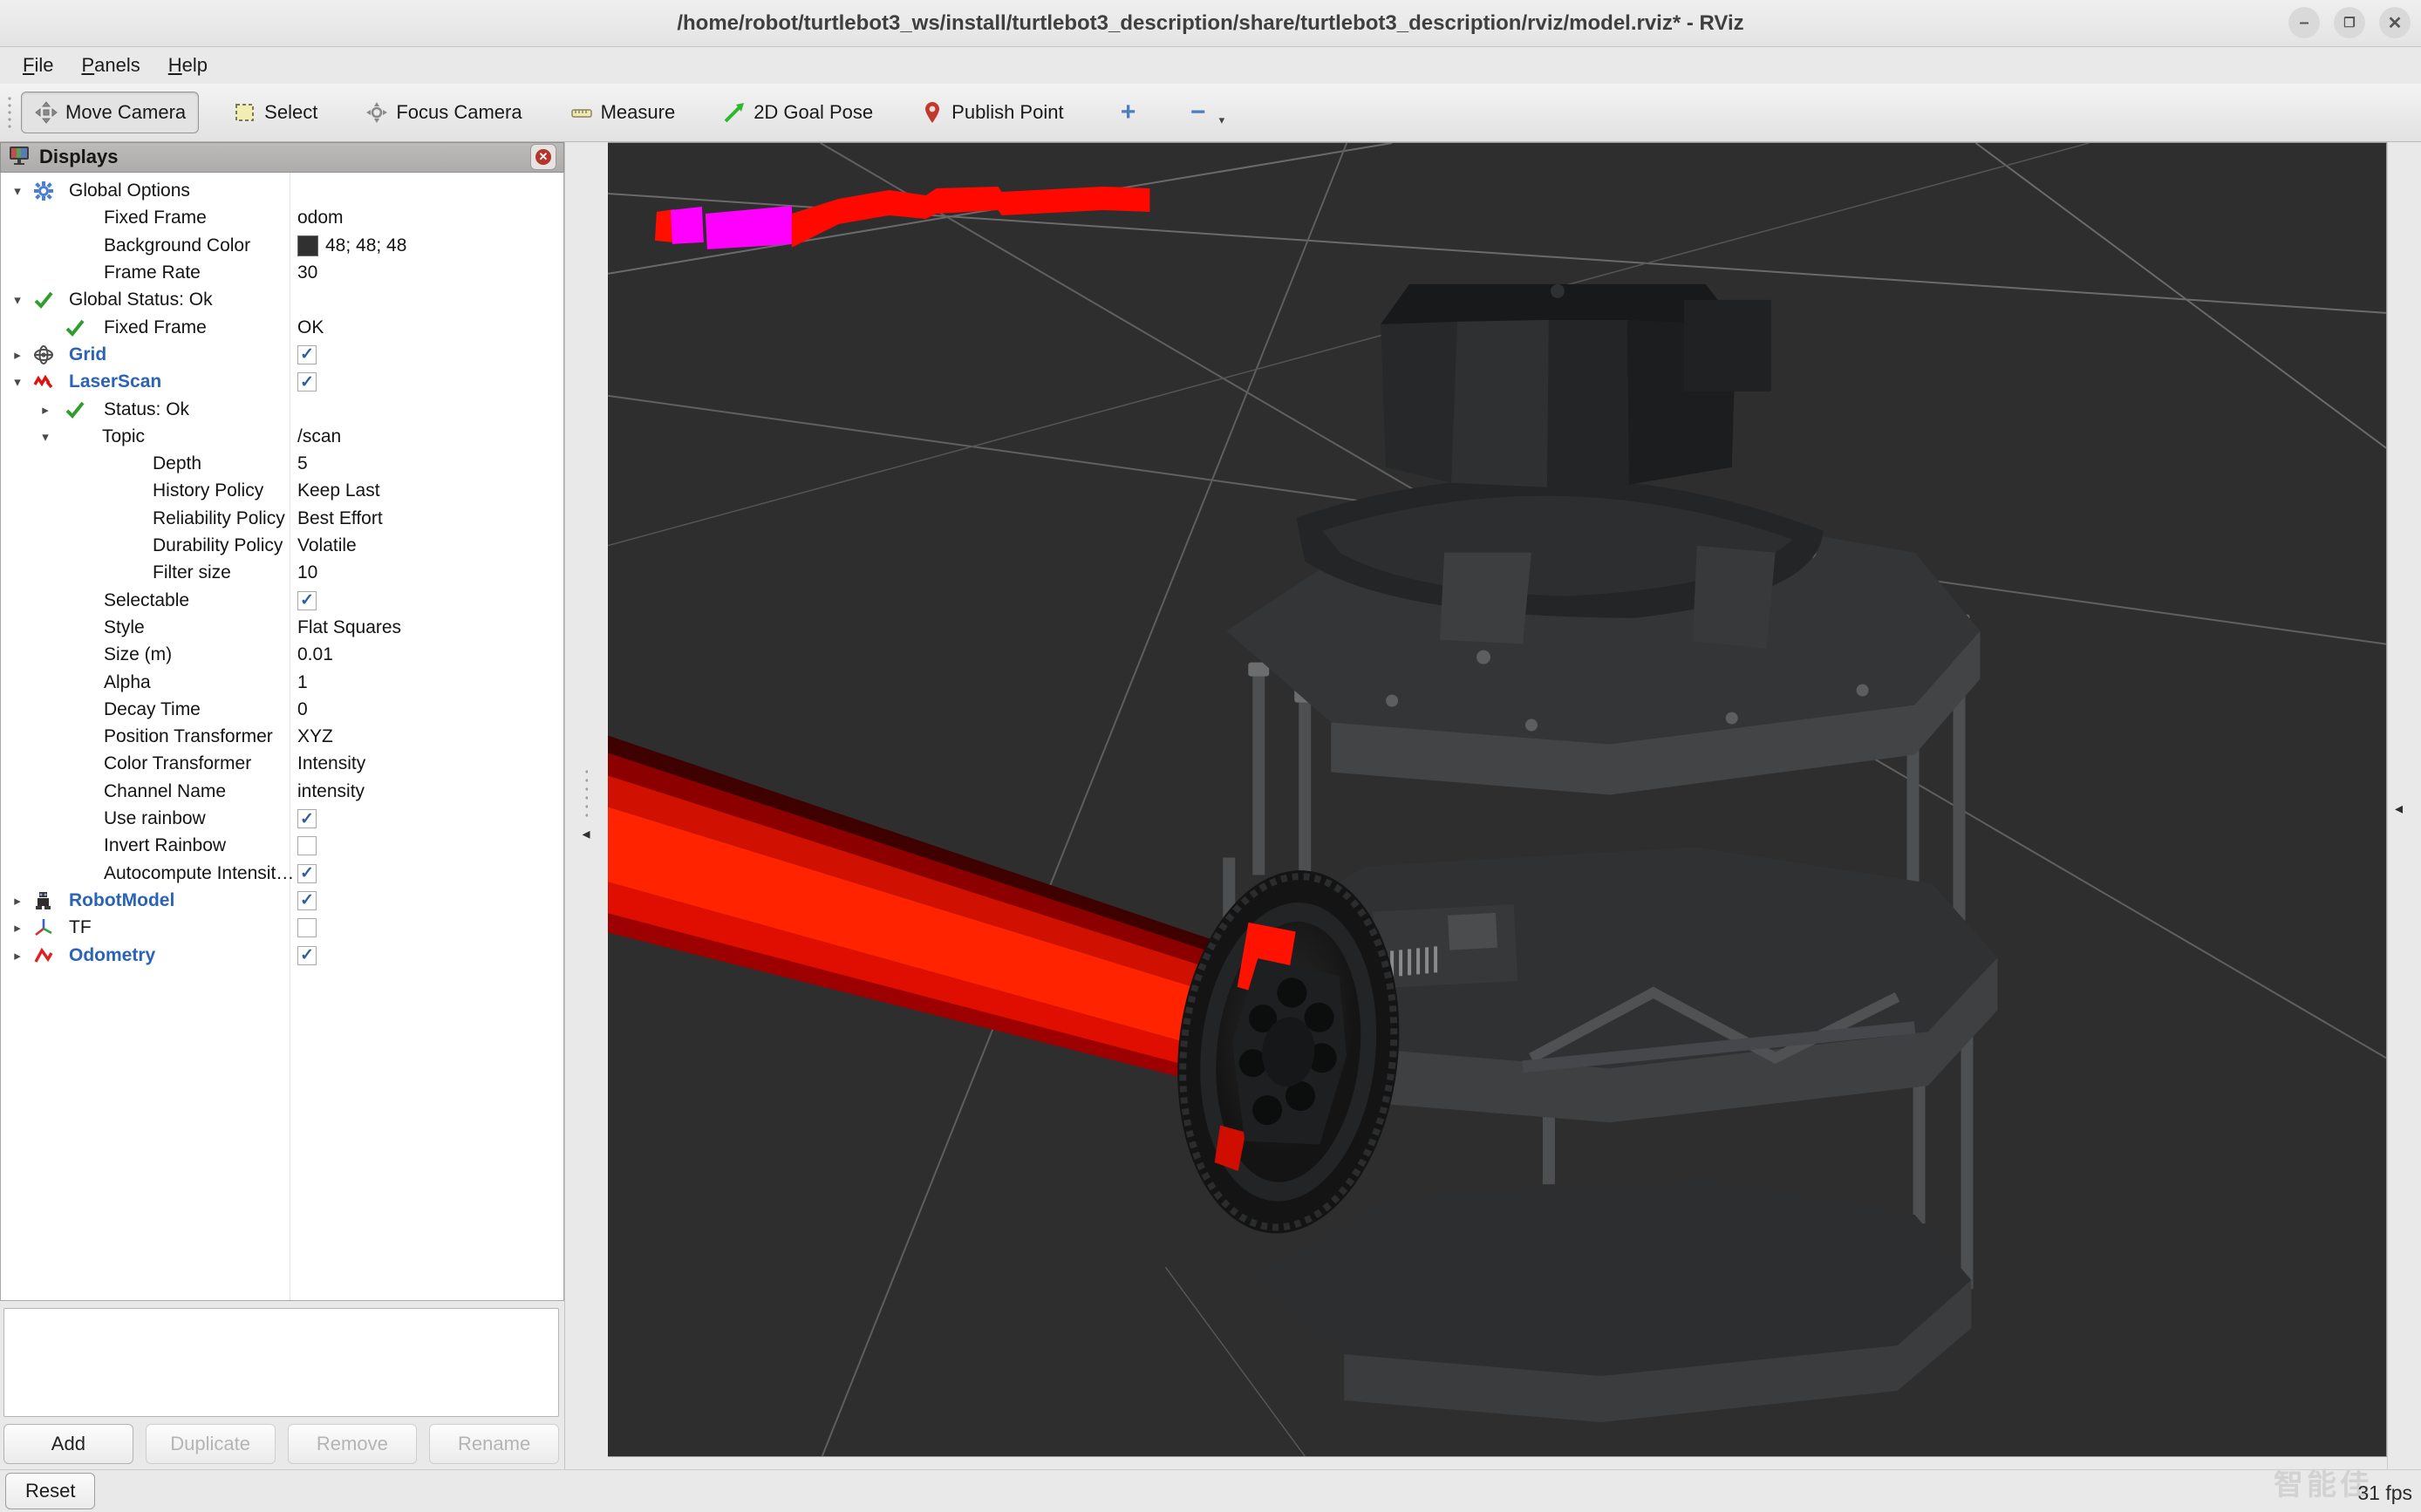 The width and height of the screenshot is (2421, 1512). What do you see at coordinates (9, 112) in the screenshot?
I see `toolbar-grip` at bounding box center [9, 112].